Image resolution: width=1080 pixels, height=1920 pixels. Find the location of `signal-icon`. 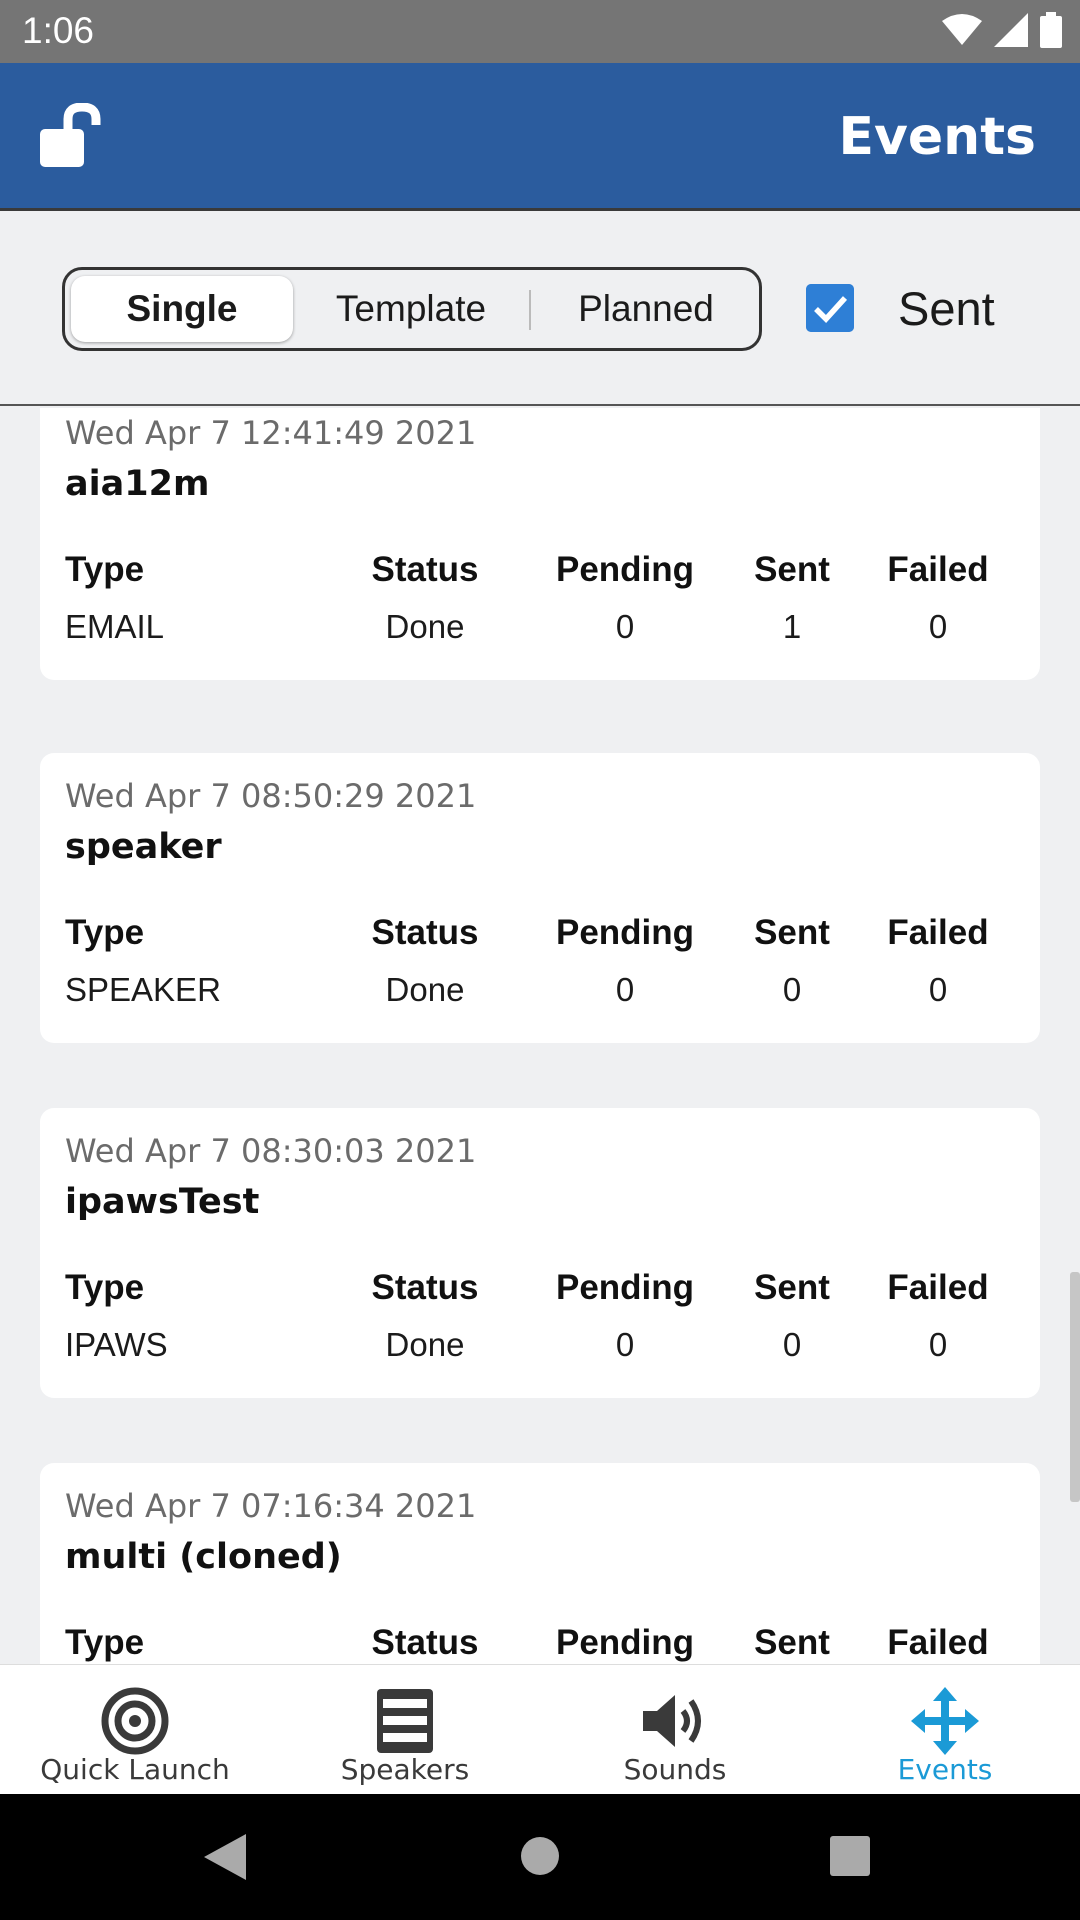

signal-icon is located at coordinates (1011, 30).